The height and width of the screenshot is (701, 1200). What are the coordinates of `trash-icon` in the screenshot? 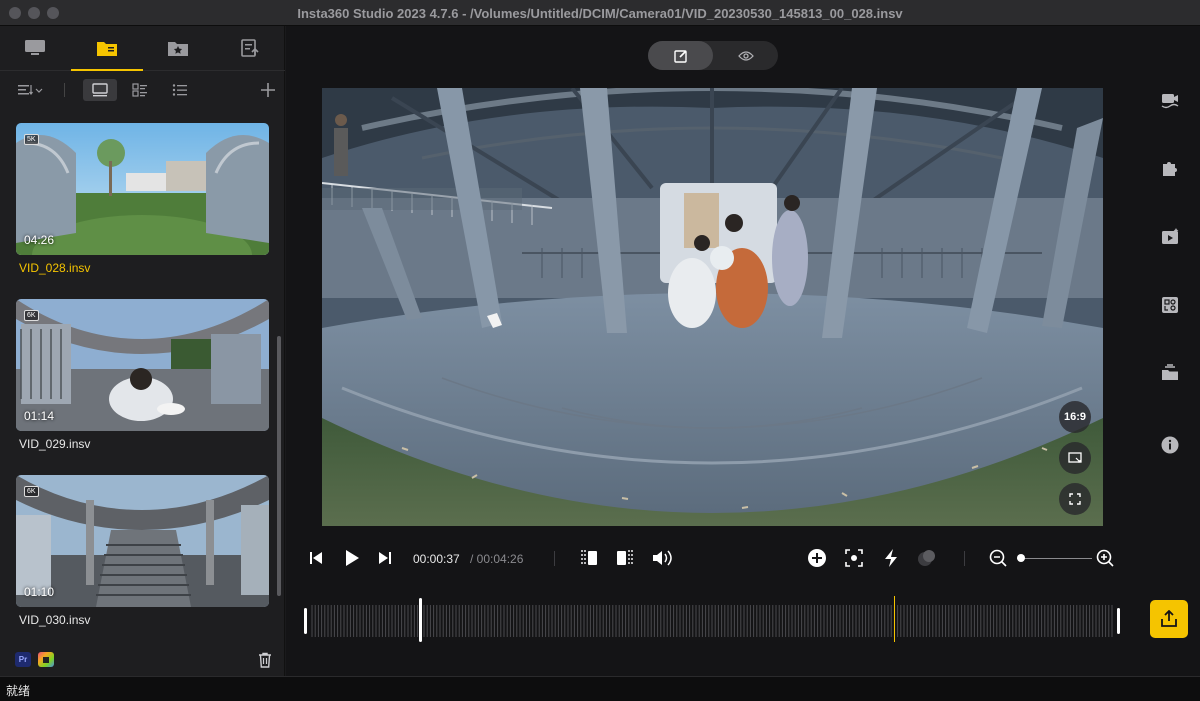 It's located at (265, 660).